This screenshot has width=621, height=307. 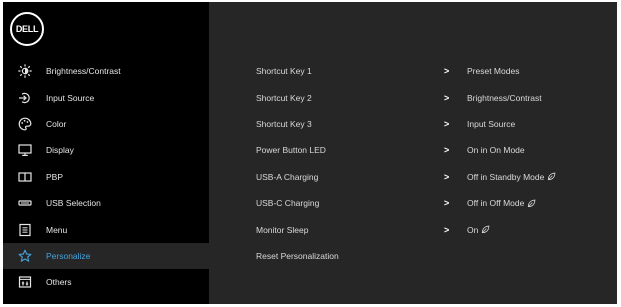 I want to click on setting-value: On in On Mode, so click(x=496, y=150).